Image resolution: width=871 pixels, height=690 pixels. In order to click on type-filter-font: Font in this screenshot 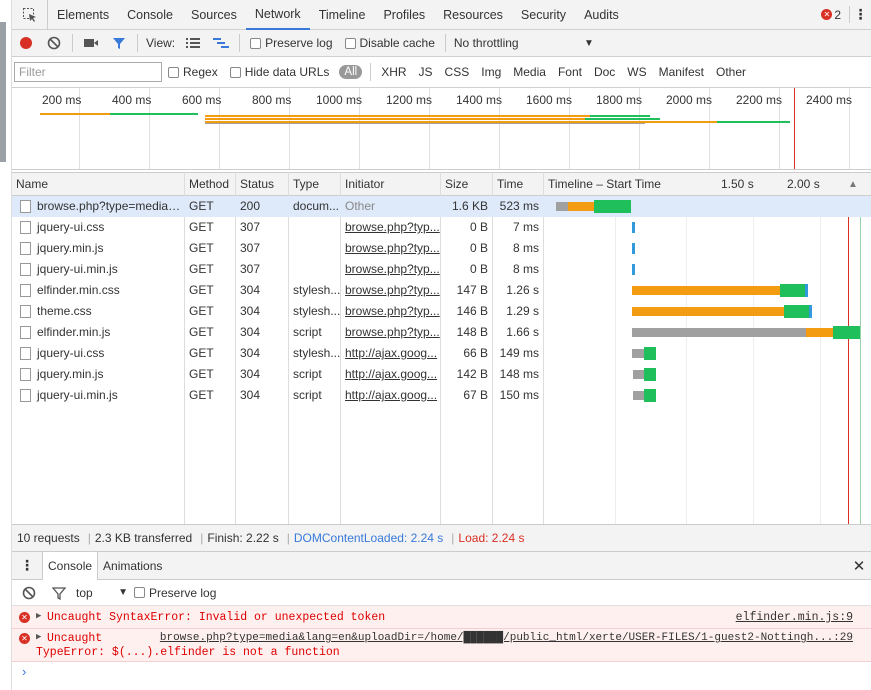, I will do `click(570, 72)`.